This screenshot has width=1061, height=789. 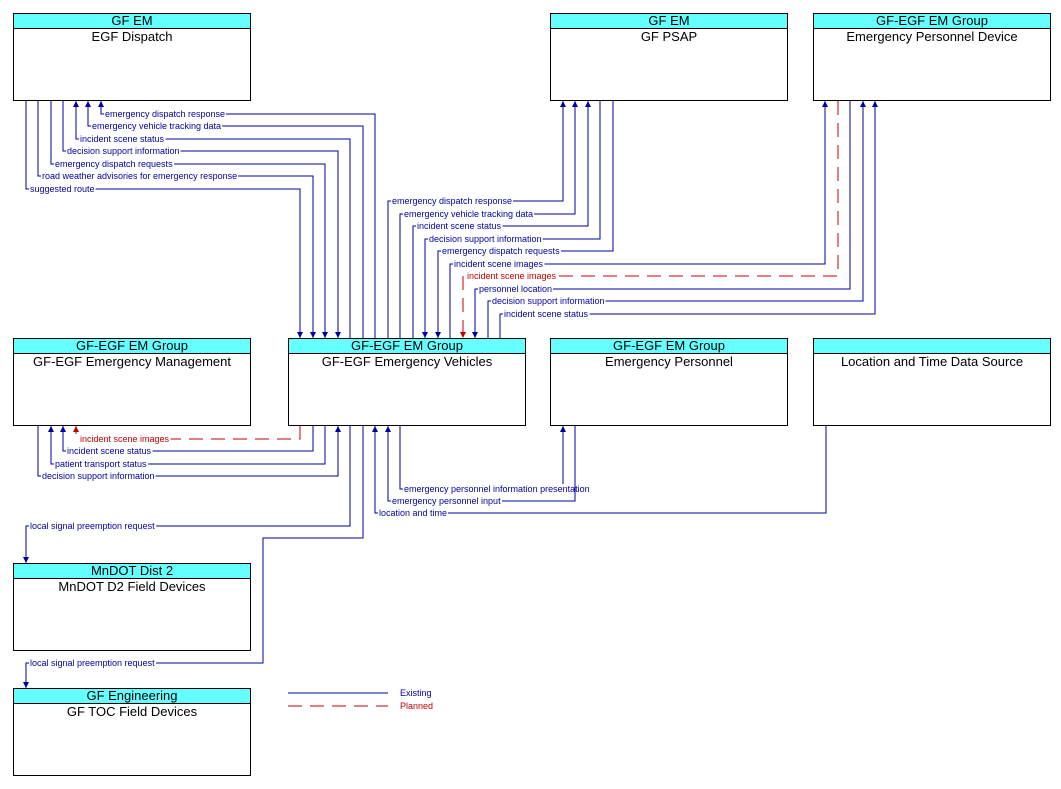 What do you see at coordinates (338, 699) in the screenshot?
I see `legend` at bounding box center [338, 699].